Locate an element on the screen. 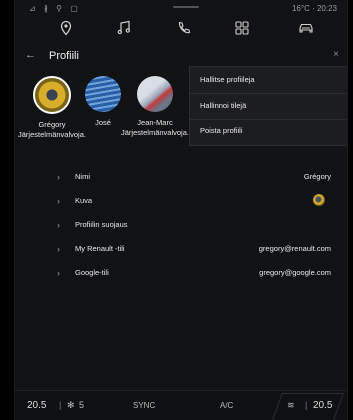 Image resolution: width=353 pixels, height=420 pixels. setting-label: Nimi is located at coordinates (82, 176).